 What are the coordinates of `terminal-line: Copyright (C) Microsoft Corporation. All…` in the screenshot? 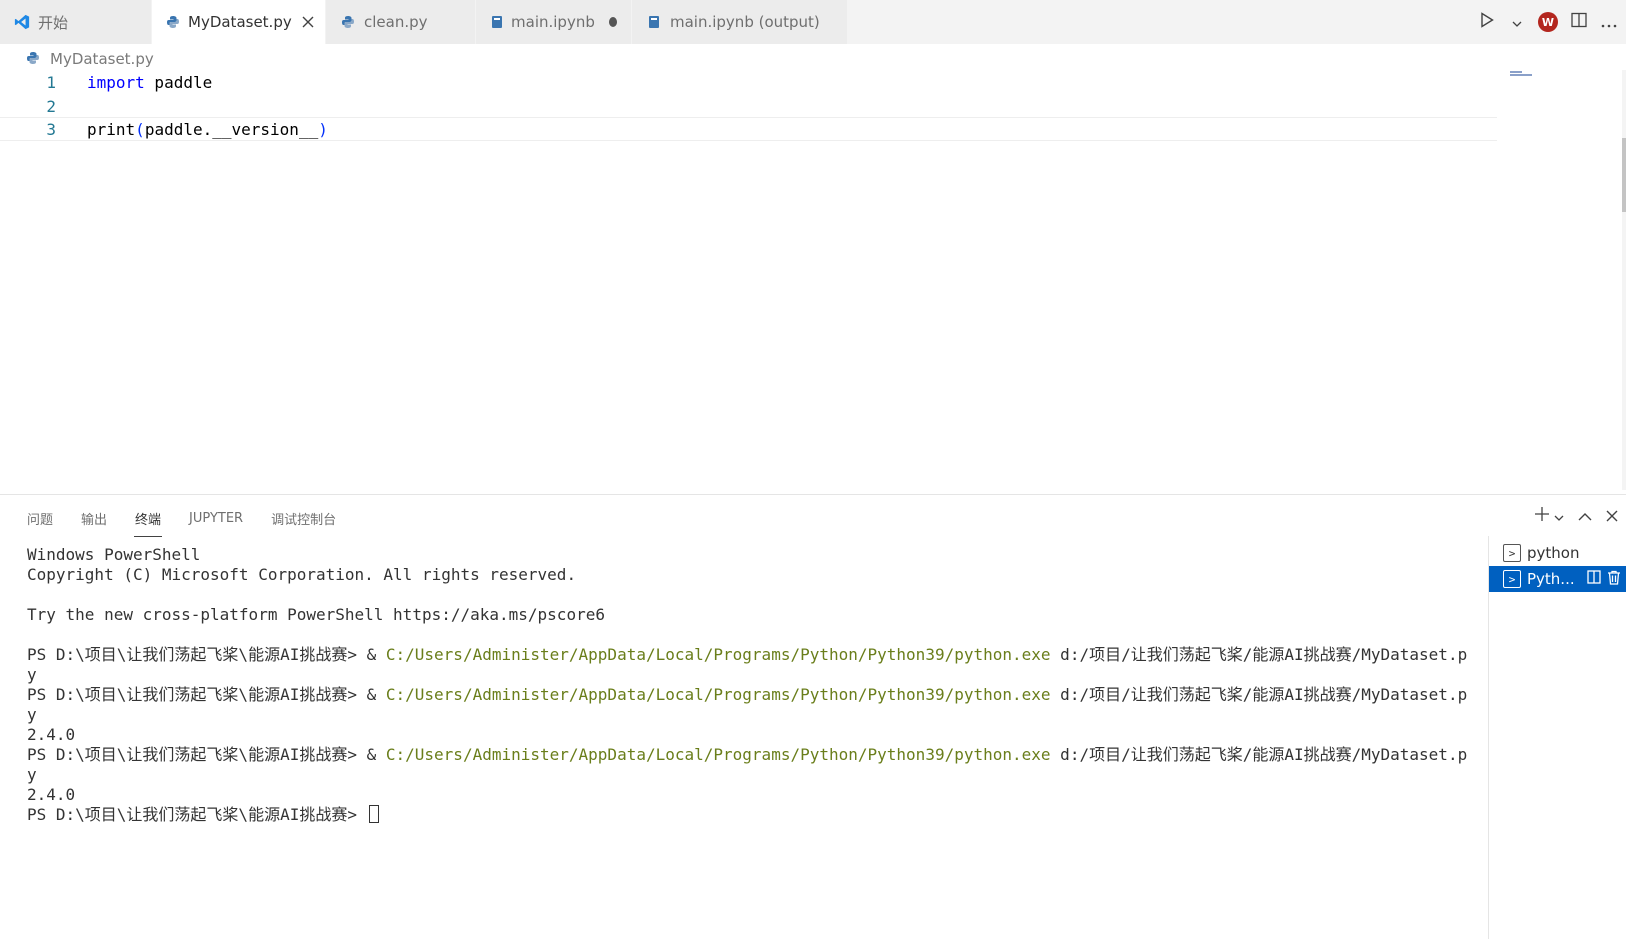 It's located at (302, 574).